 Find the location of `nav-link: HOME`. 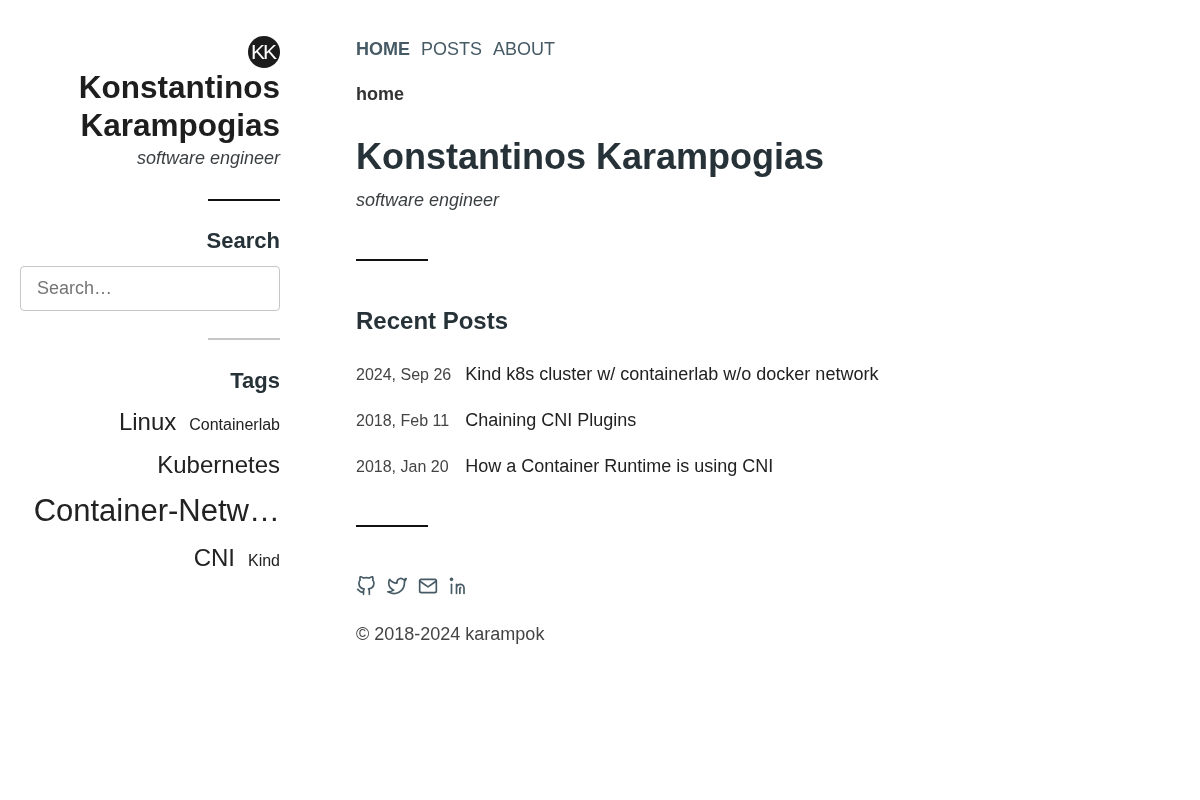

nav-link: HOME is located at coordinates (383, 49).